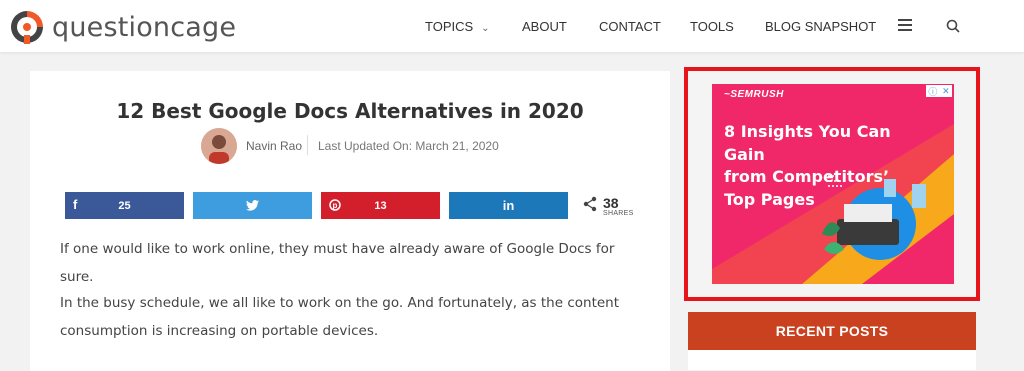 The image size is (1024, 371). What do you see at coordinates (449, 26) in the screenshot?
I see `nav-topics-label: TOPICS` at bounding box center [449, 26].